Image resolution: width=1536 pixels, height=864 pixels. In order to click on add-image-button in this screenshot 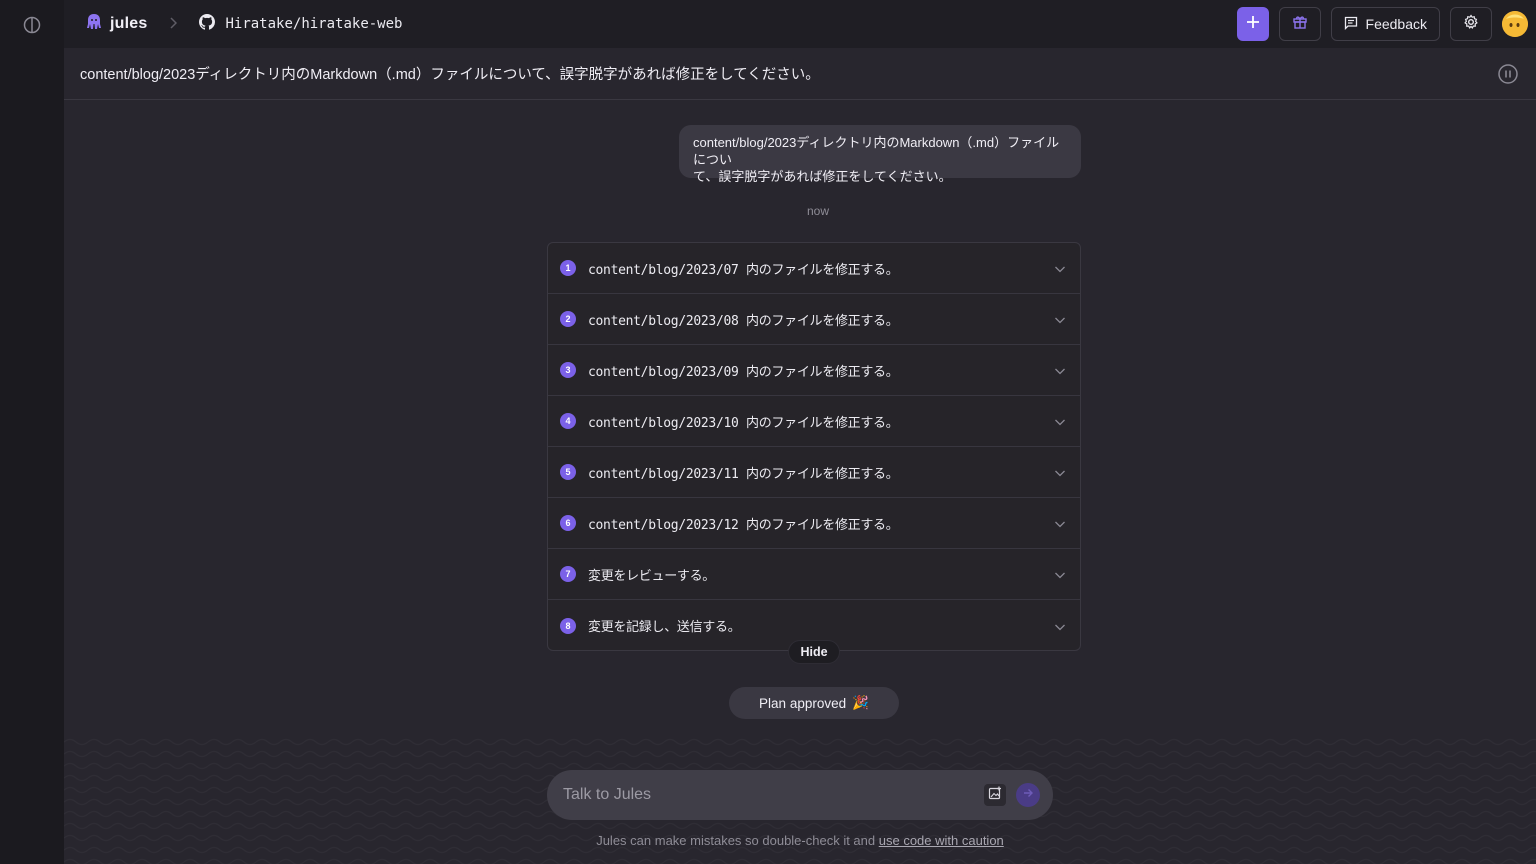, I will do `click(995, 795)`.